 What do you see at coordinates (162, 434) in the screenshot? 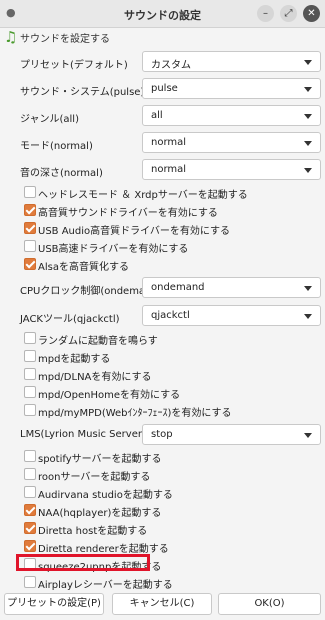
I see `lms-value: stop` at bounding box center [162, 434].